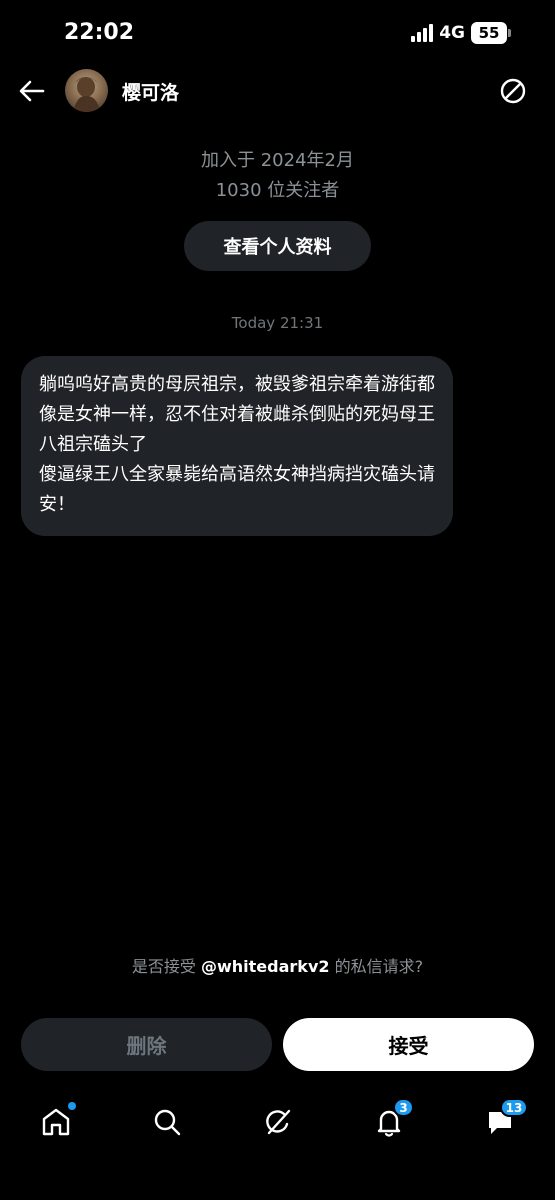  I want to click on back-button, so click(32, 91).